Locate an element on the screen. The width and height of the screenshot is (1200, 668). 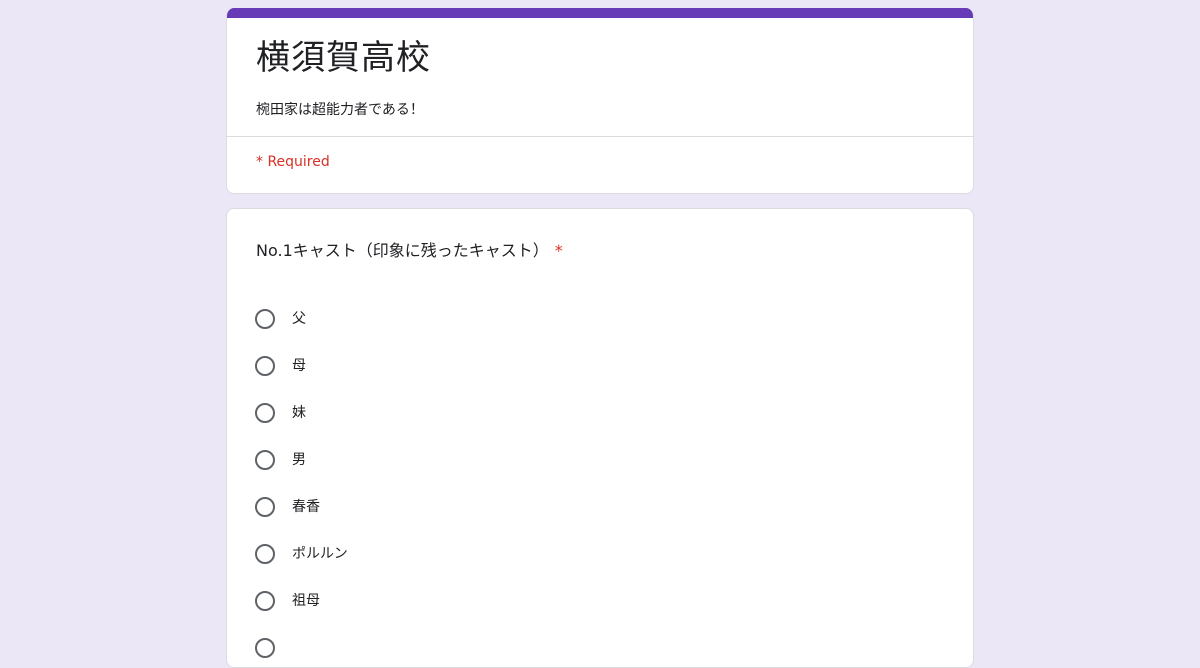
radio-option: 男 is located at coordinates (301, 459).